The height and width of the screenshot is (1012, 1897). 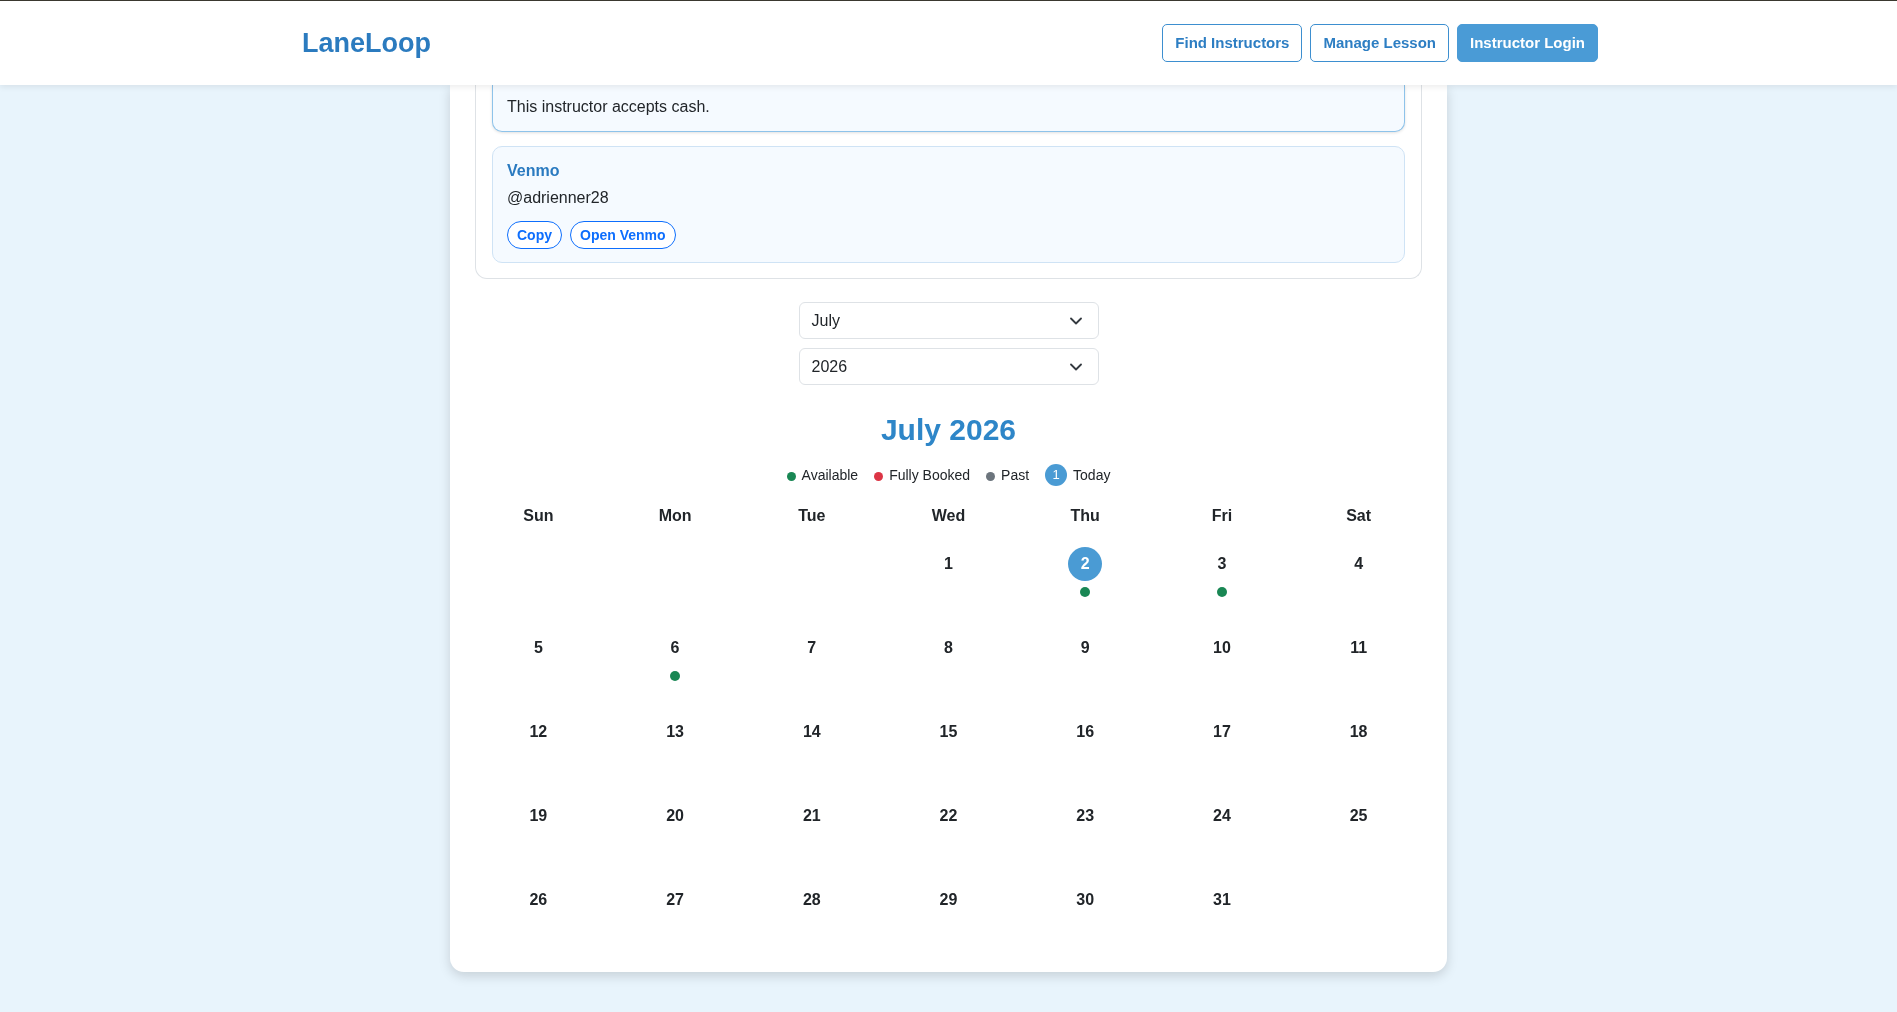 I want to click on calendar-day: 26, so click(x=538, y=900).